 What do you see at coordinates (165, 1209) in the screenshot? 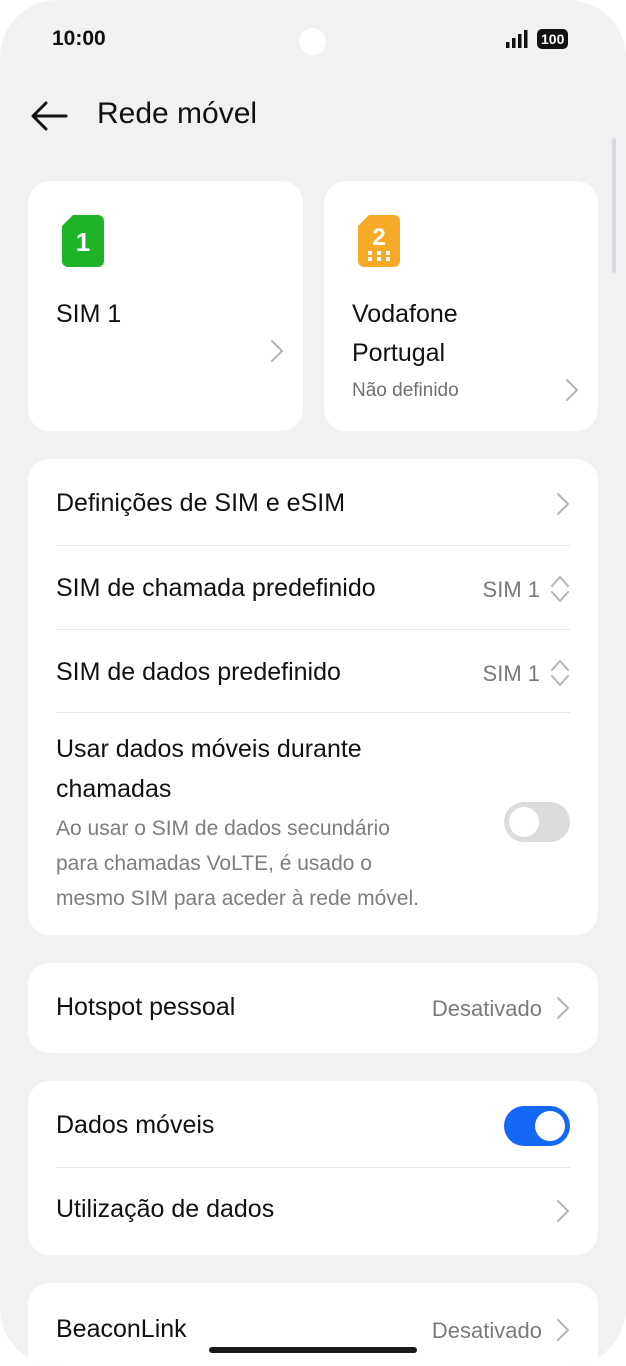
I see `data-usage-label: Utilização de dados` at bounding box center [165, 1209].